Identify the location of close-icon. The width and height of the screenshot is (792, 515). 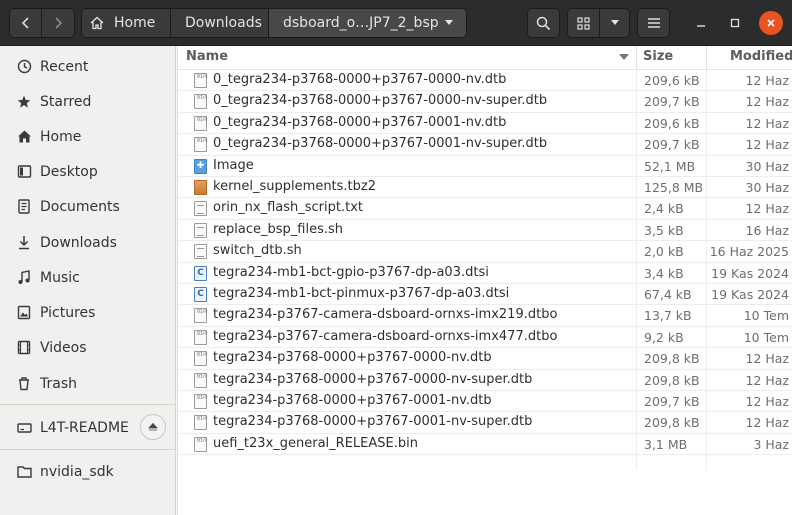
(771, 23).